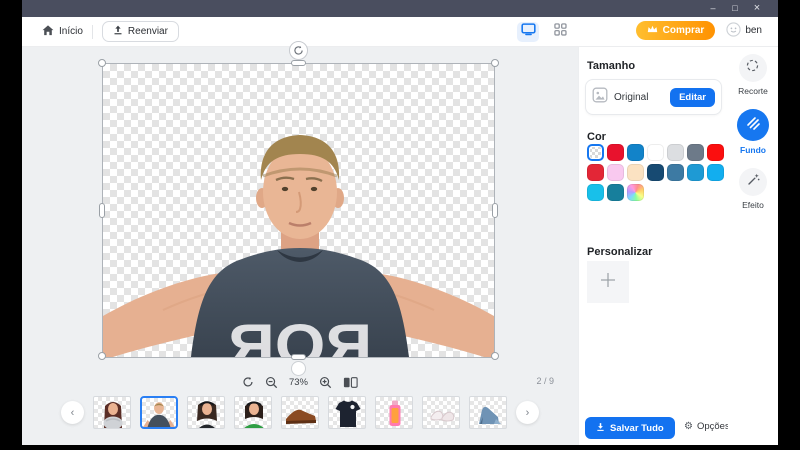 The image size is (800, 450). I want to click on resize-handle-bottom, so click(298, 357).